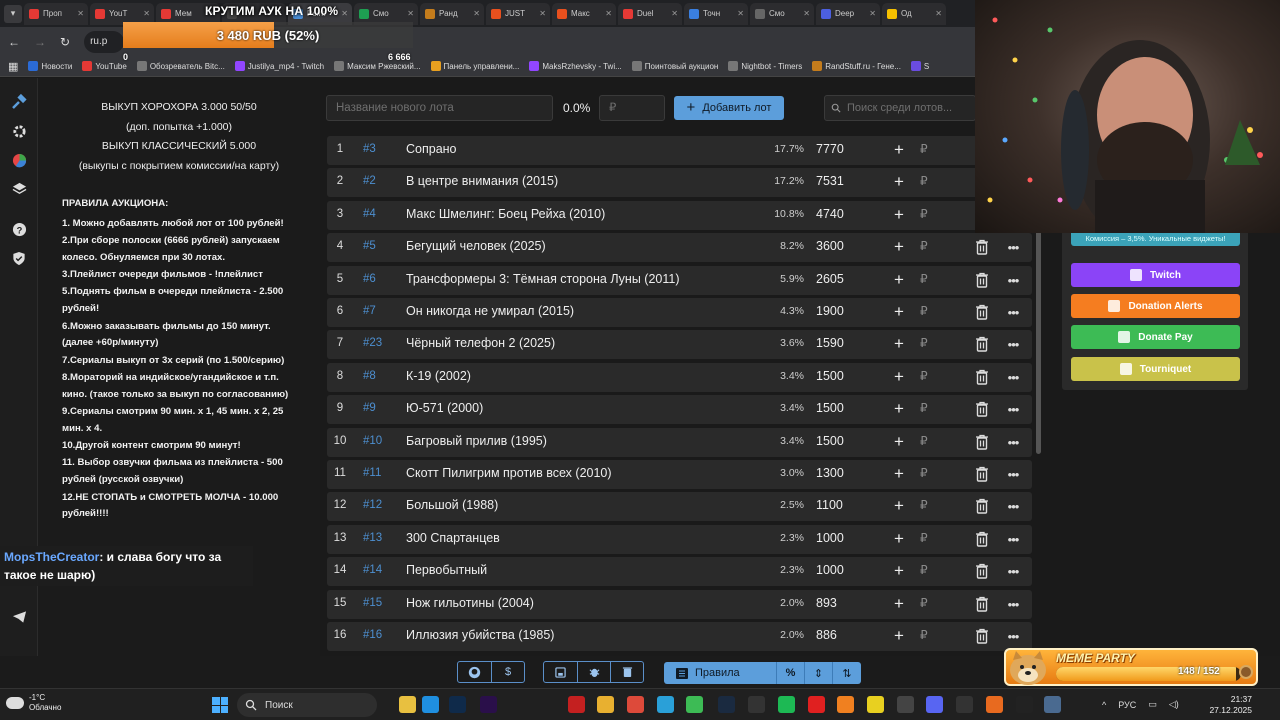 Image resolution: width=1280 pixels, height=720 pixels. What do you see at coordinates (444, 408) in the screenshot?
I see `lot-name: Ю-571 (2000)` at bounding box center [444, 408].